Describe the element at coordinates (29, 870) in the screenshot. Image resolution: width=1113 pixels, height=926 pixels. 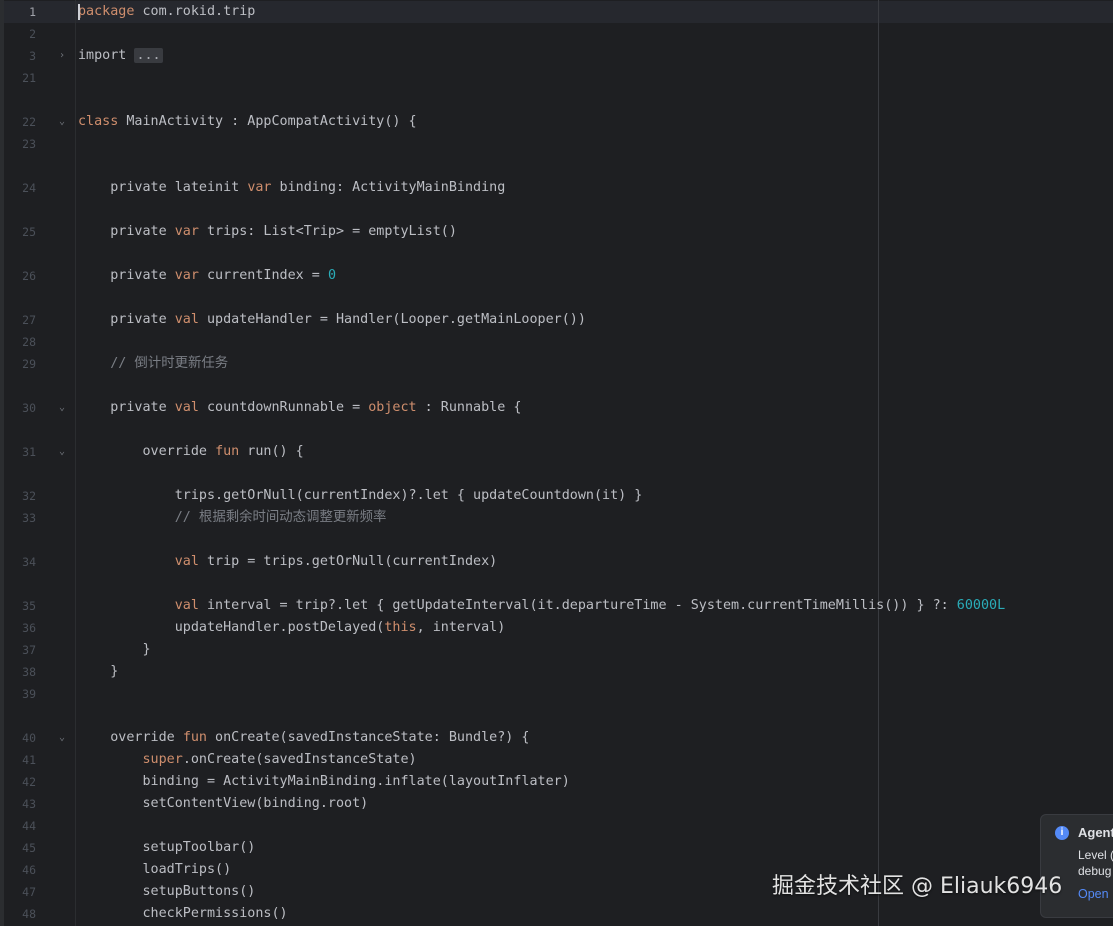
I see `line-number: 46` at that location.